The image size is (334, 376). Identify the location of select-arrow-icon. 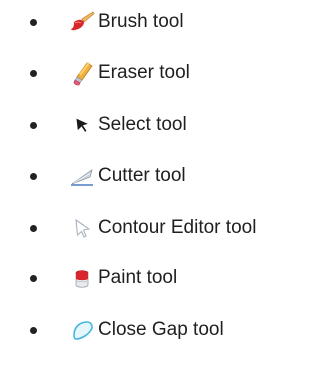
(82, 125).